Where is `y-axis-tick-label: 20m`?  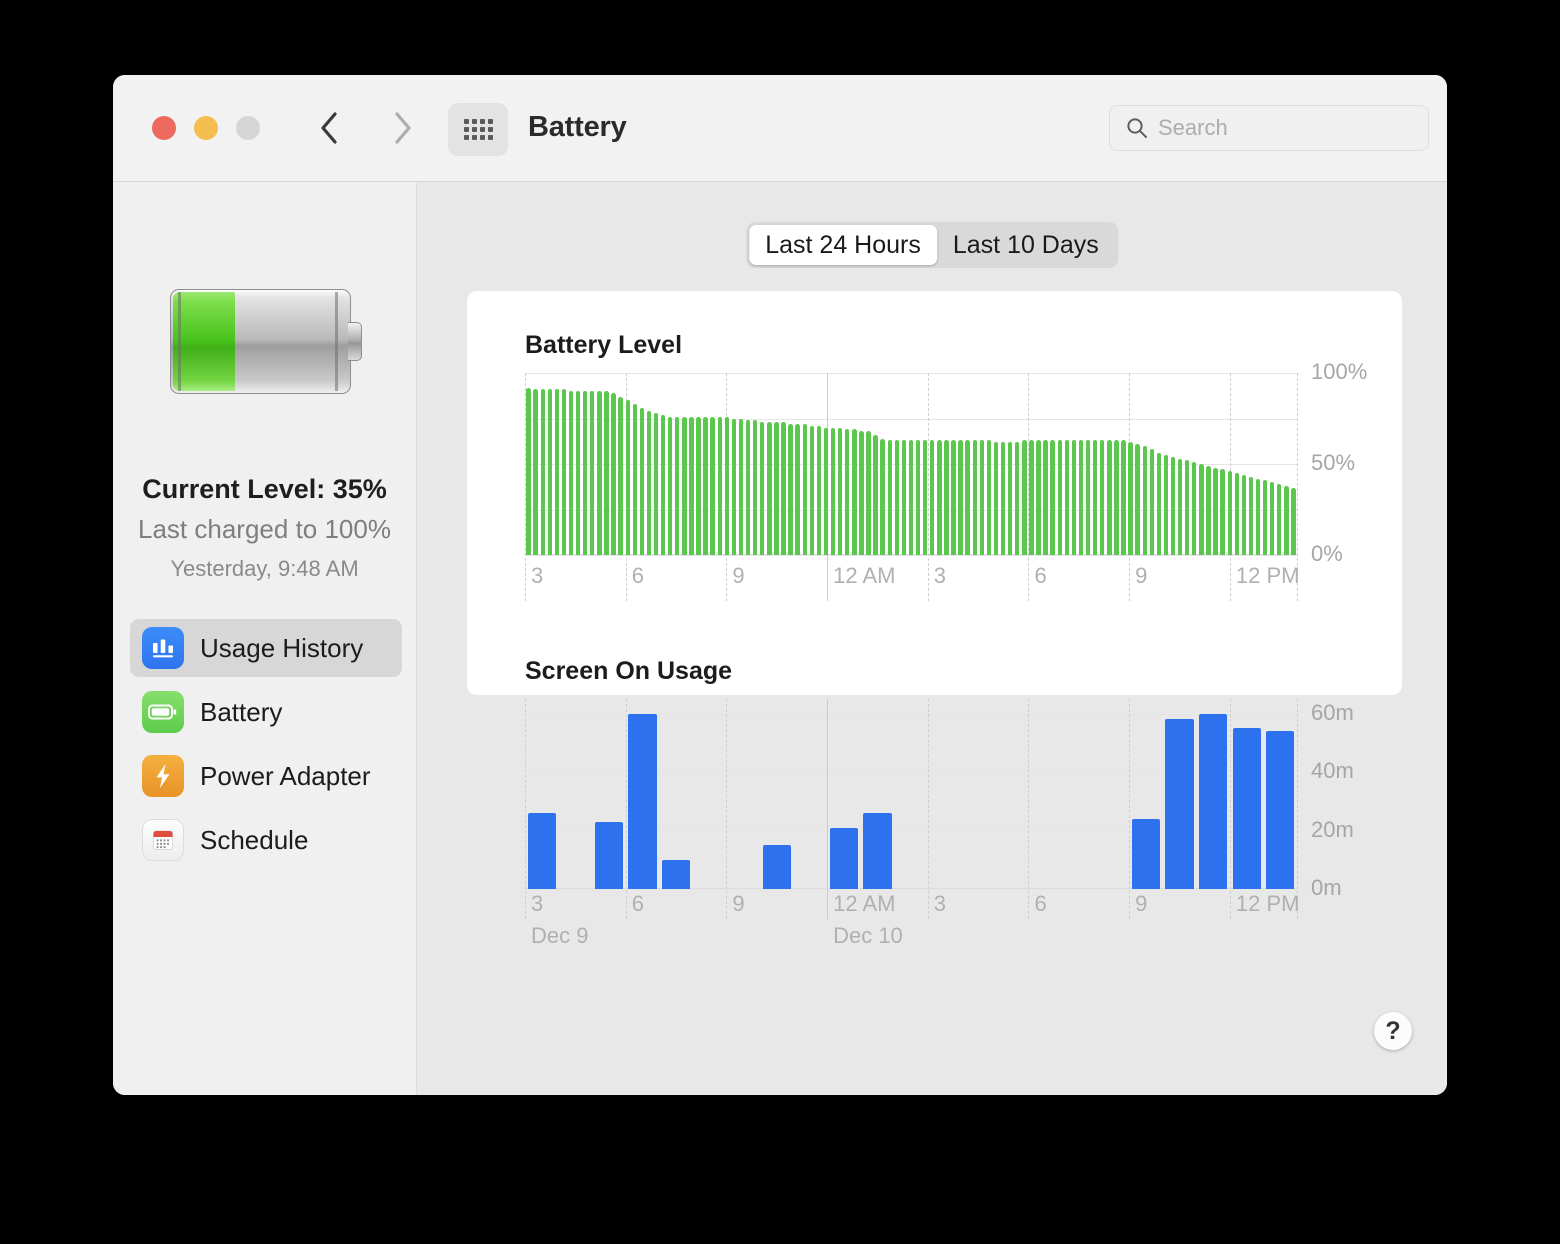
y-axis-tick-label: 20m is located at coordinates (1332, 829).